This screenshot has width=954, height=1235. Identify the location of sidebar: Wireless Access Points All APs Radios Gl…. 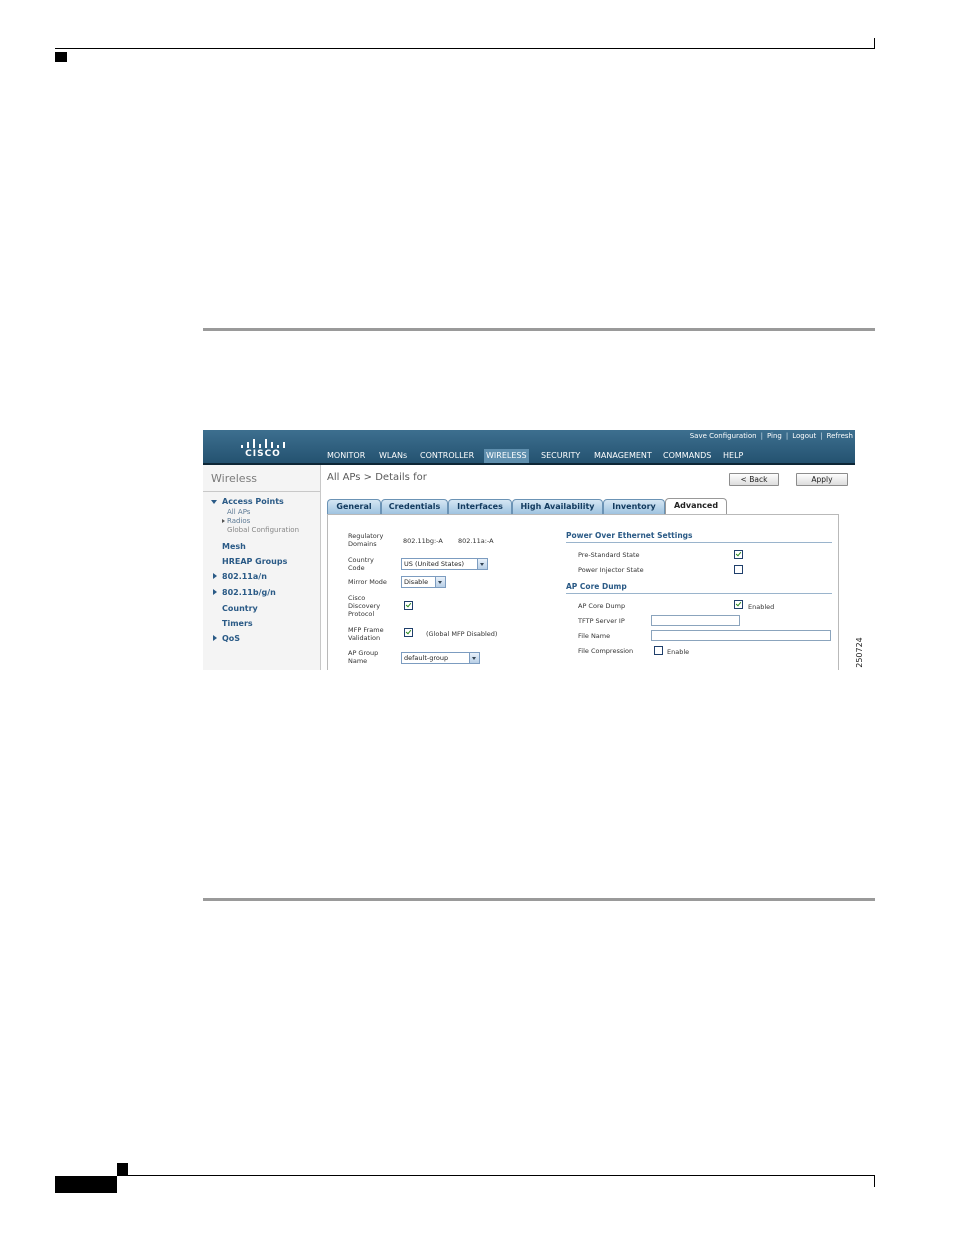
(262, 567).